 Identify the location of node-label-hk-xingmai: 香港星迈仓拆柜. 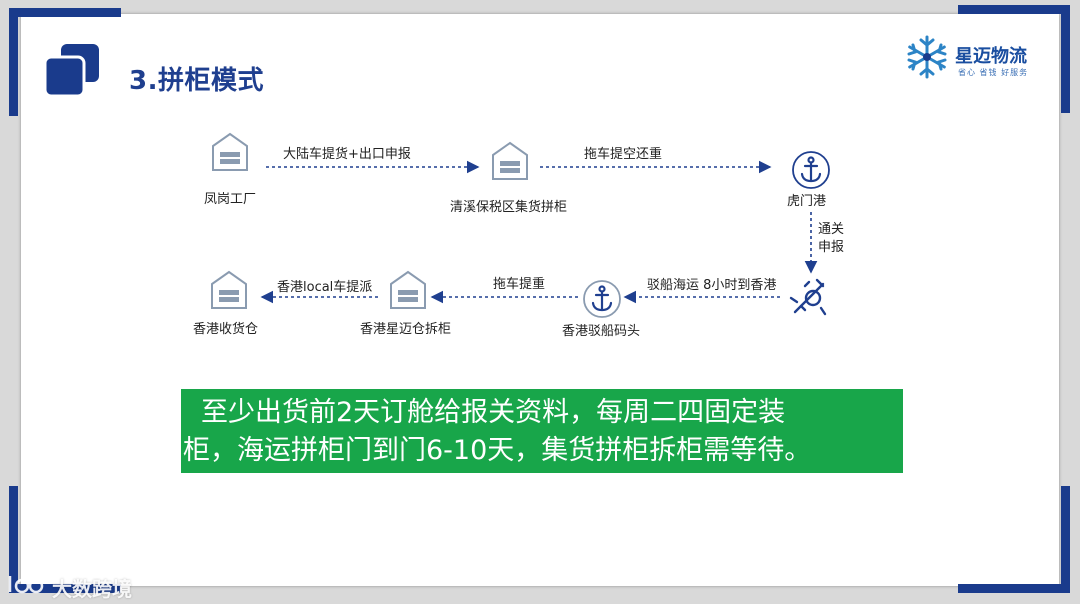
(406, 329).